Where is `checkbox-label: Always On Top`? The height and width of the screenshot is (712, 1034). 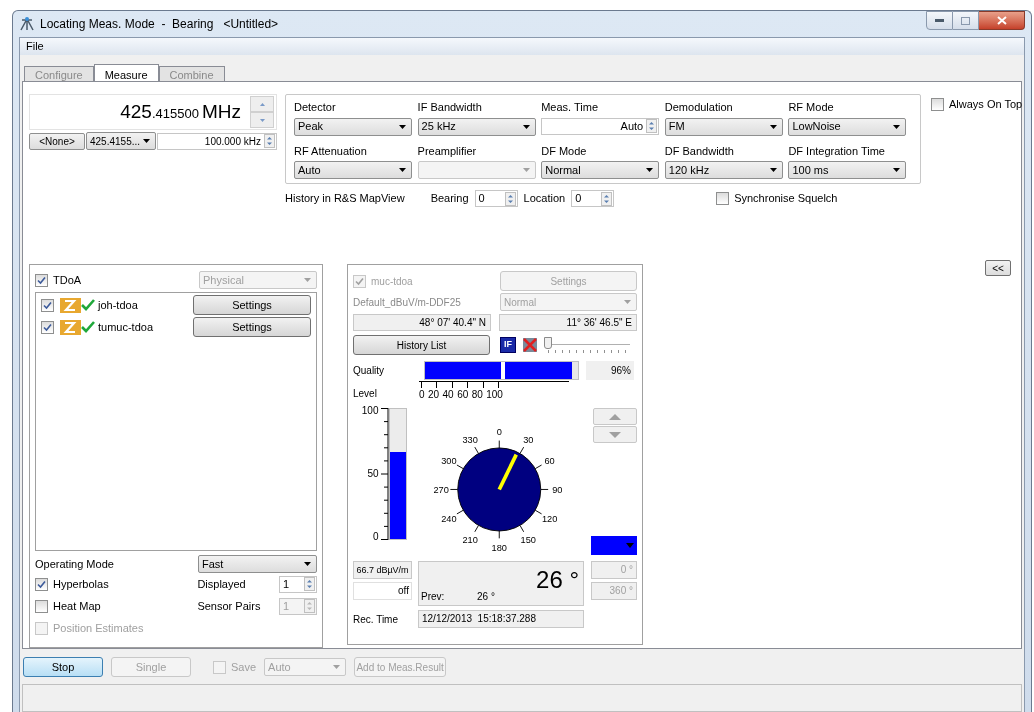 checkbox-label: Always On Top is located at coordinates (986, 104).